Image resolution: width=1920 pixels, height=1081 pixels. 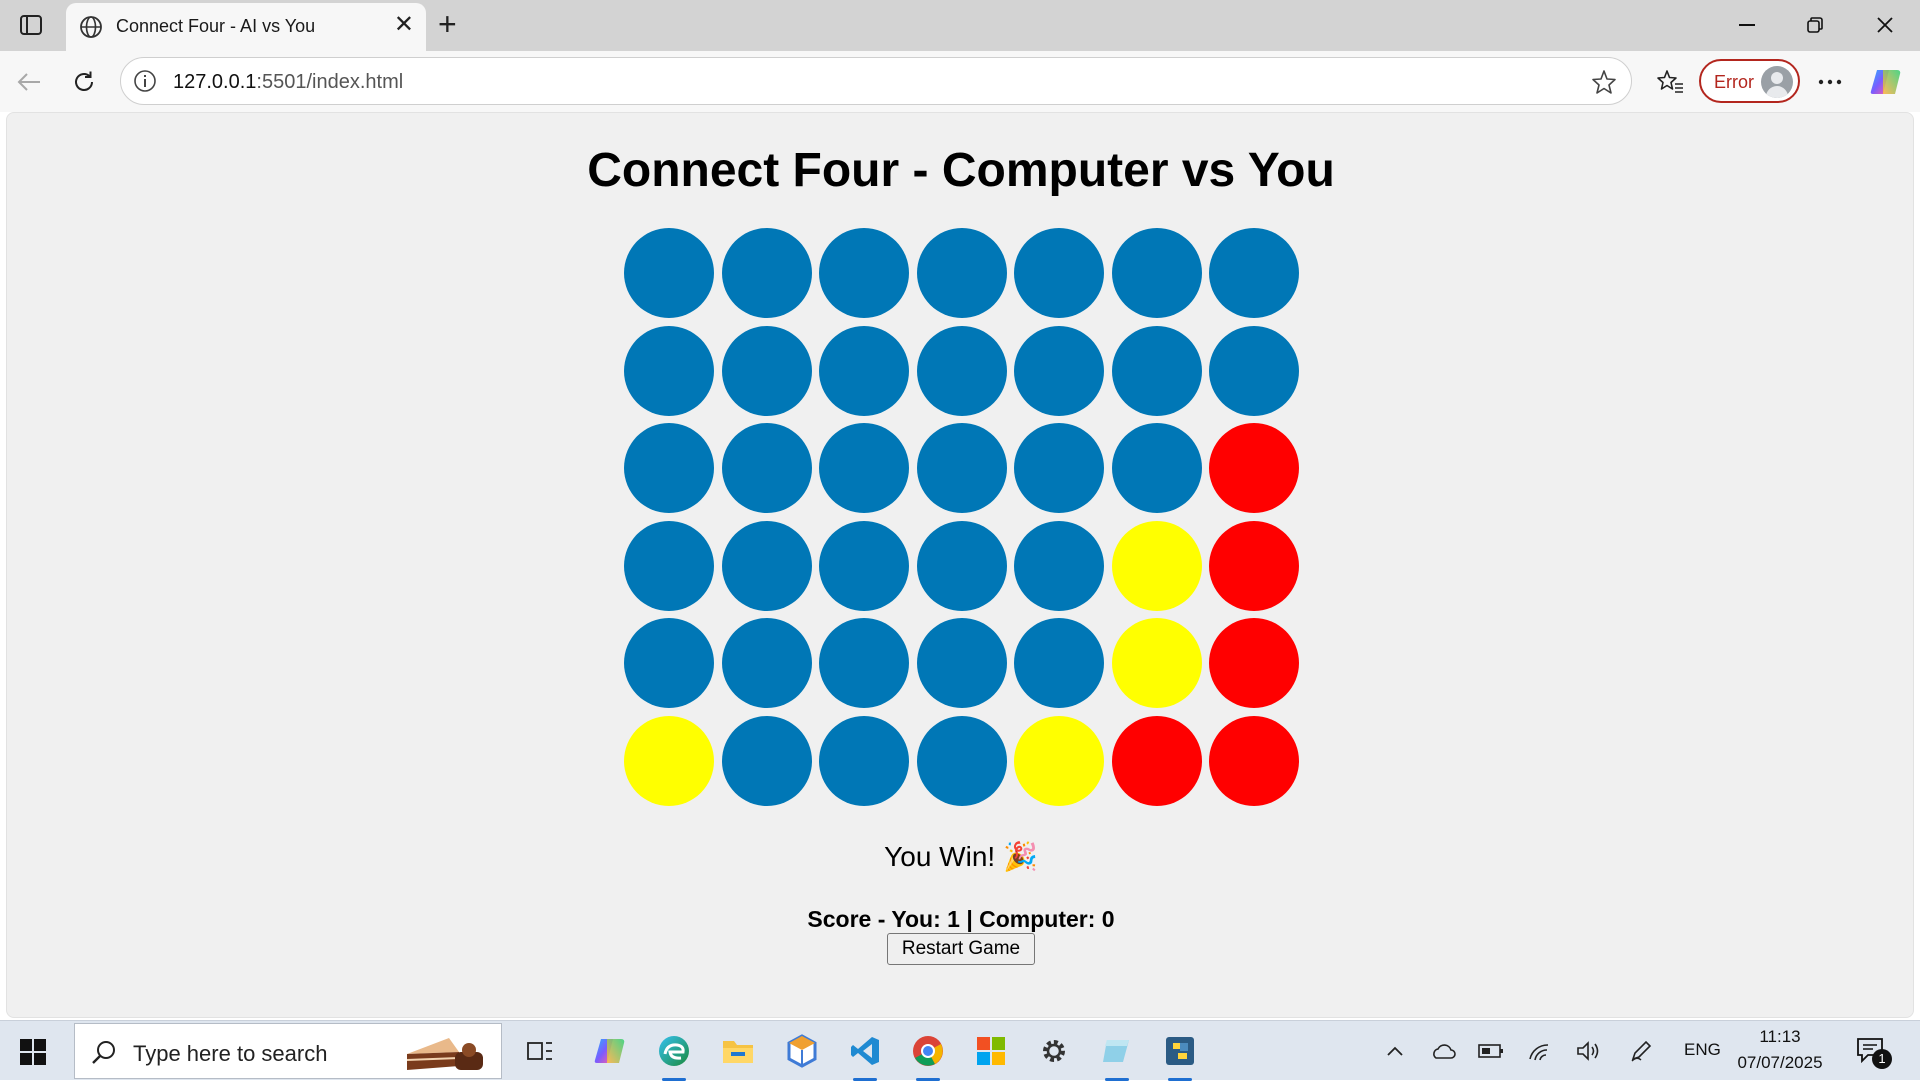 What do you see at coordinates (1886, 82) in the screenshot?
I see `copilot-icon` at bounding box center [1886, 82].